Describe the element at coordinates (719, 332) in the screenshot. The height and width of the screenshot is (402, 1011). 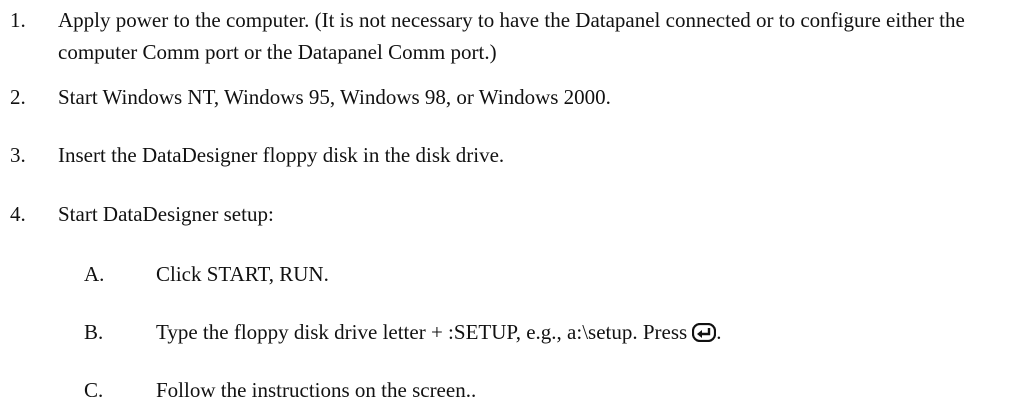
I see `substep-trailing: .` at that location.